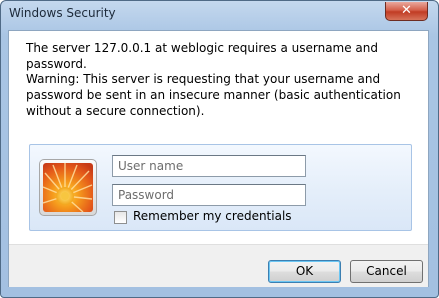  What do you see at coordinates (219, 15) in the screenshot?
I see `title-bar: Windows Security ✕` at bounding box center [219, 15].